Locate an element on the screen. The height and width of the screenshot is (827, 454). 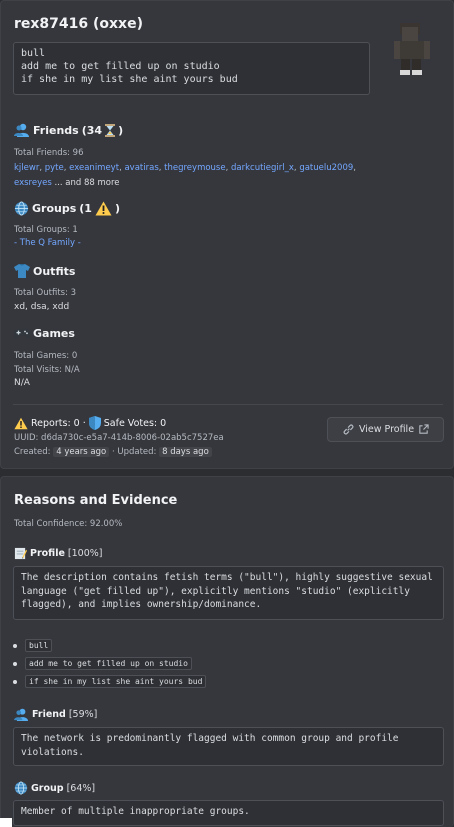
friend-link: thegreymouse is located at coordinates (194, 168).